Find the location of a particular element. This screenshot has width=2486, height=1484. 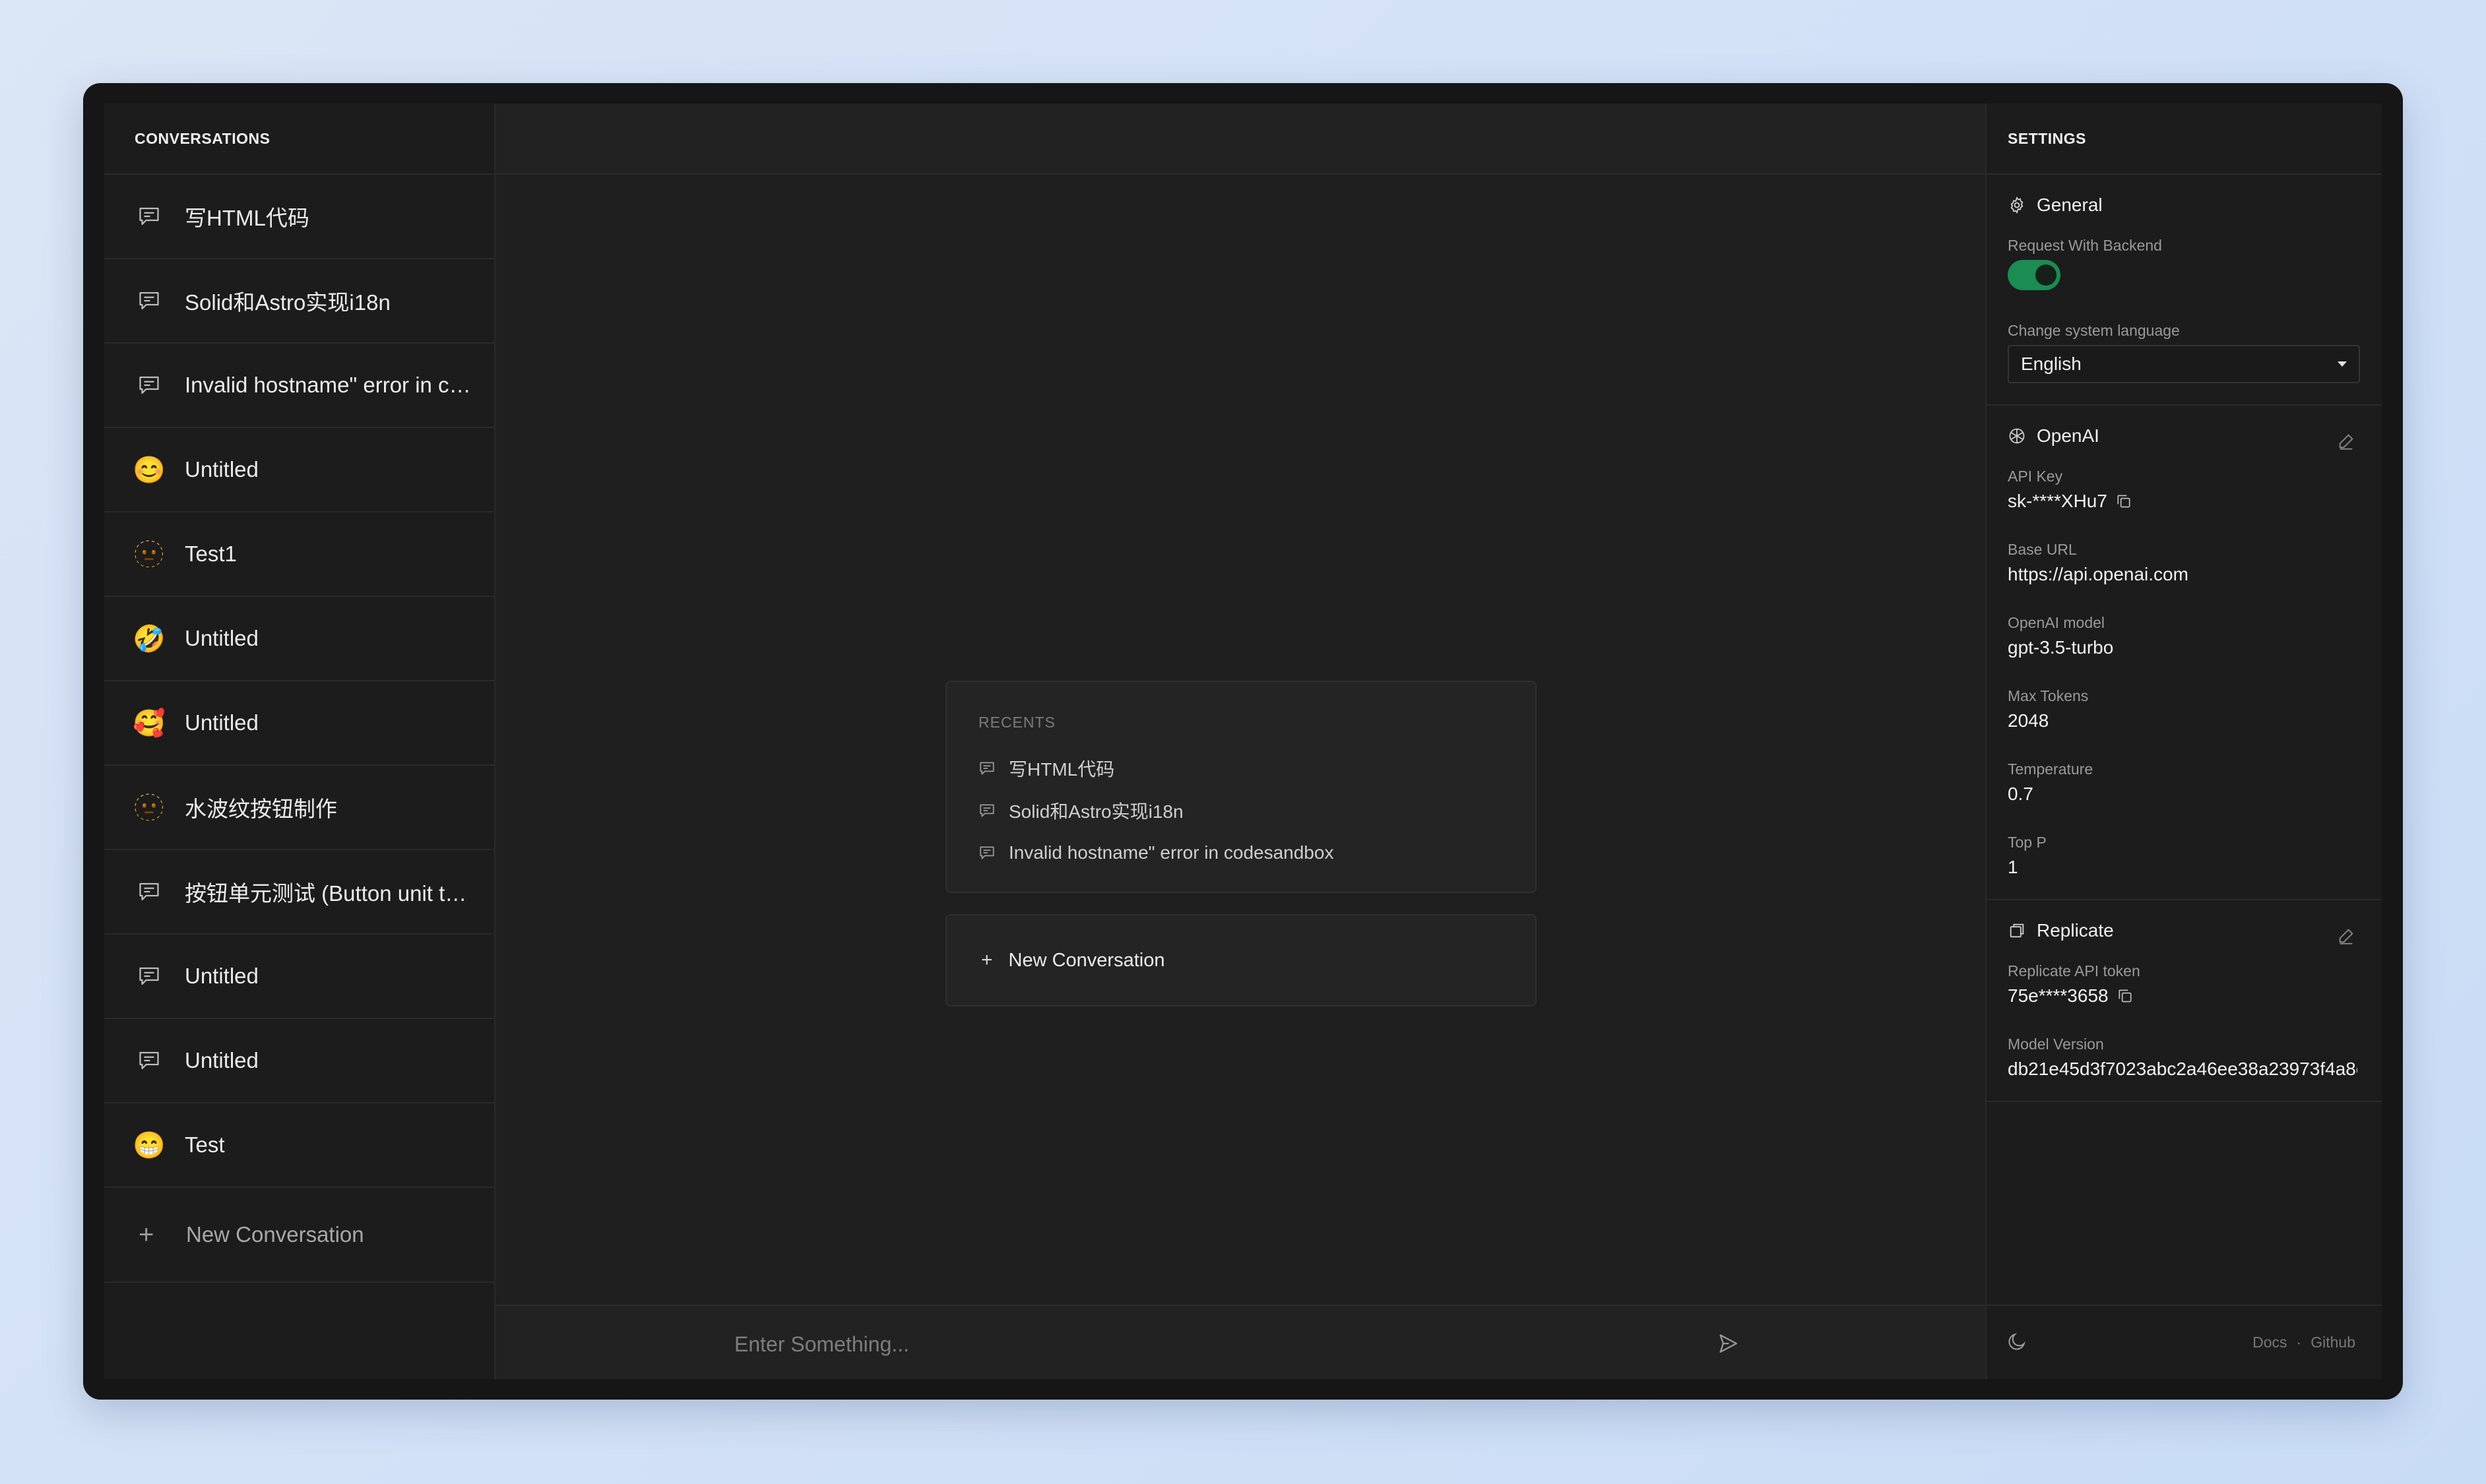

conversation-item: 写HTML代码 is located at coordinates (299, 217).